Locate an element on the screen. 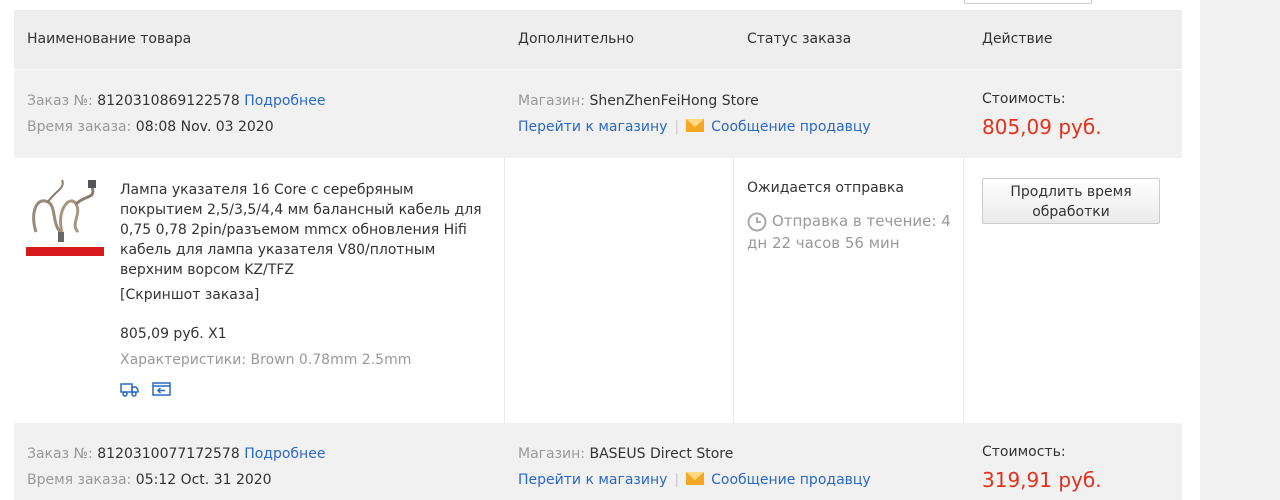  return-icon is located at coordinates (161, 389).